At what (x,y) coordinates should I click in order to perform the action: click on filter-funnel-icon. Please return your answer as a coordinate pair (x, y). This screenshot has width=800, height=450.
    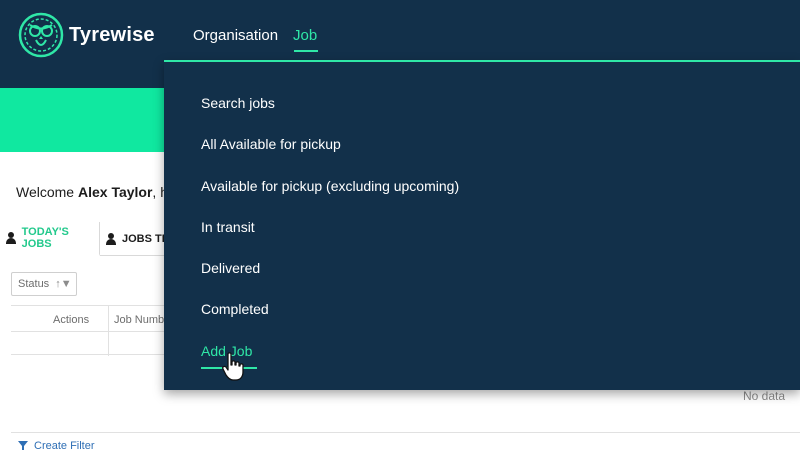
    Looking at the image, I should click on (23, 445).